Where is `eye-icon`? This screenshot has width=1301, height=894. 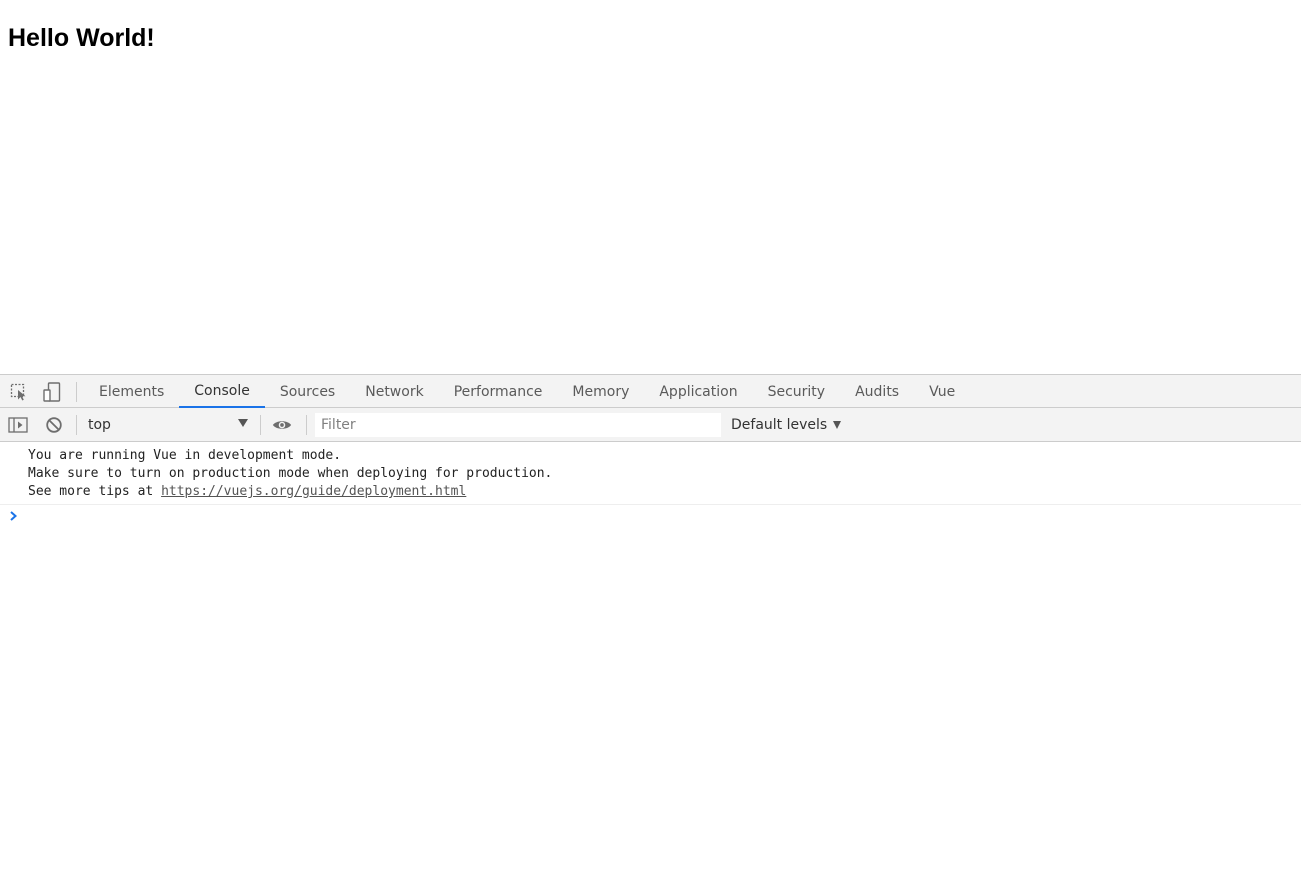 eye-icon is located at coordinates (282, 425).